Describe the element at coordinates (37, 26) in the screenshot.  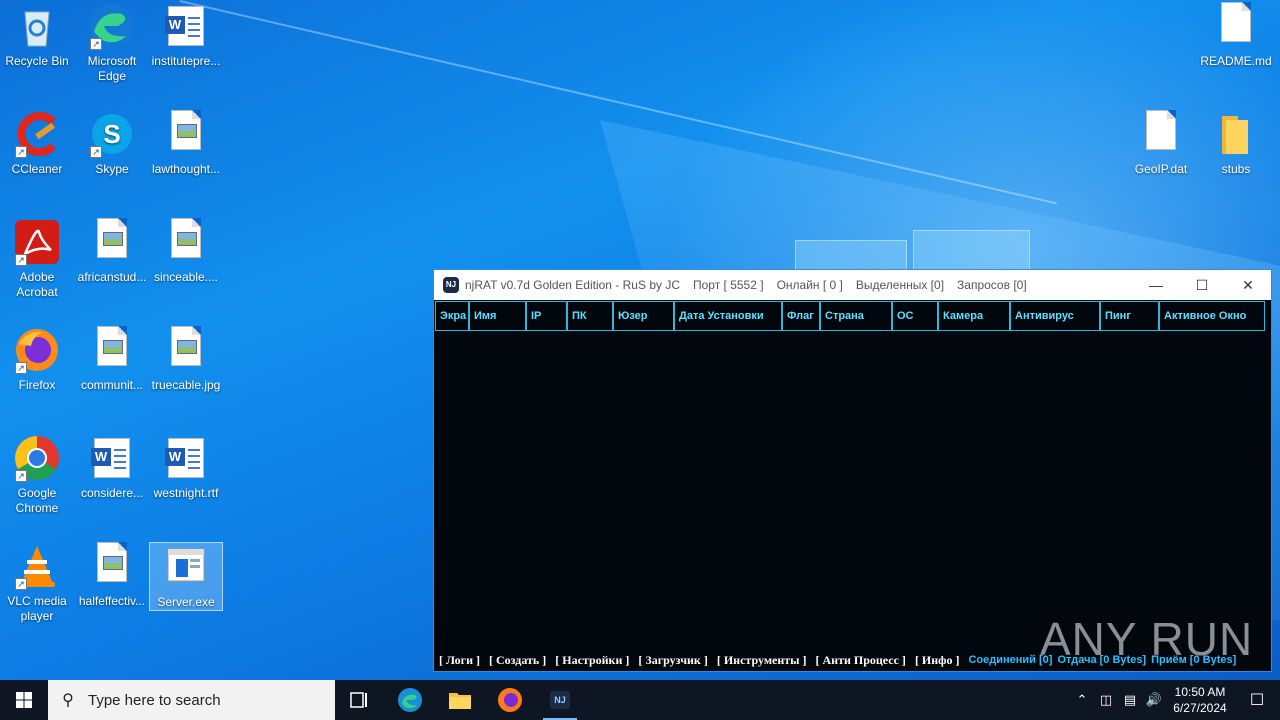
I see `recycle-bin-icon` at that location.